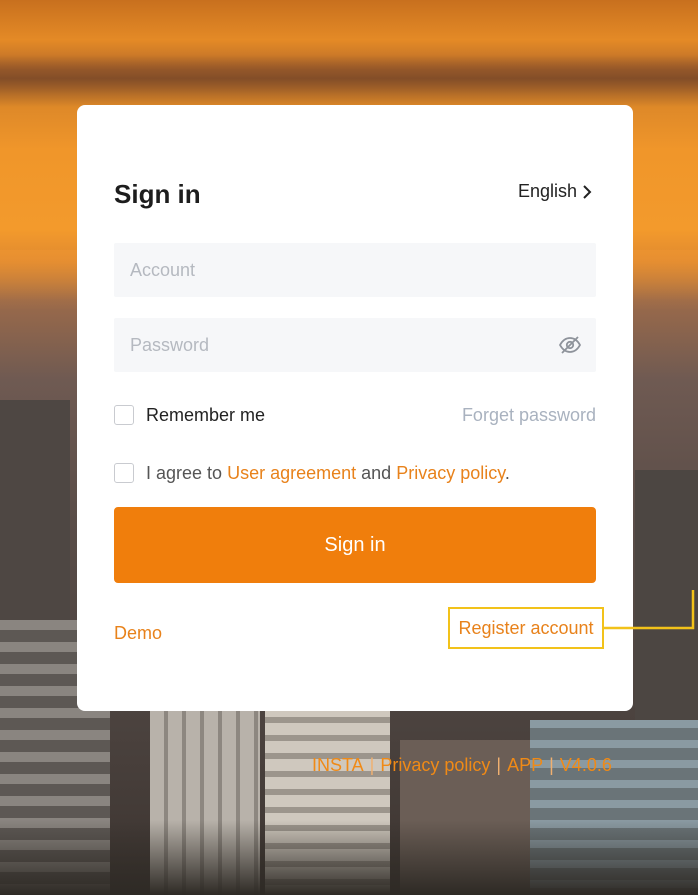  I want to click on privacy-policy-link: Privacy policy, so click(450, 473).